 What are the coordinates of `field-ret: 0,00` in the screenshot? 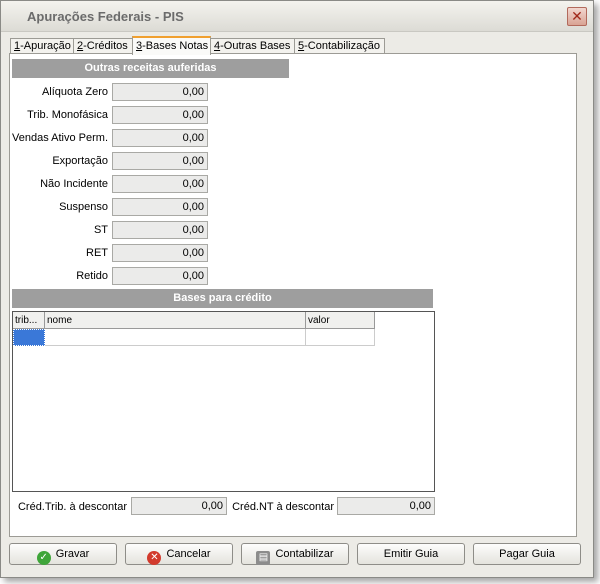 It's located at (160, 253).